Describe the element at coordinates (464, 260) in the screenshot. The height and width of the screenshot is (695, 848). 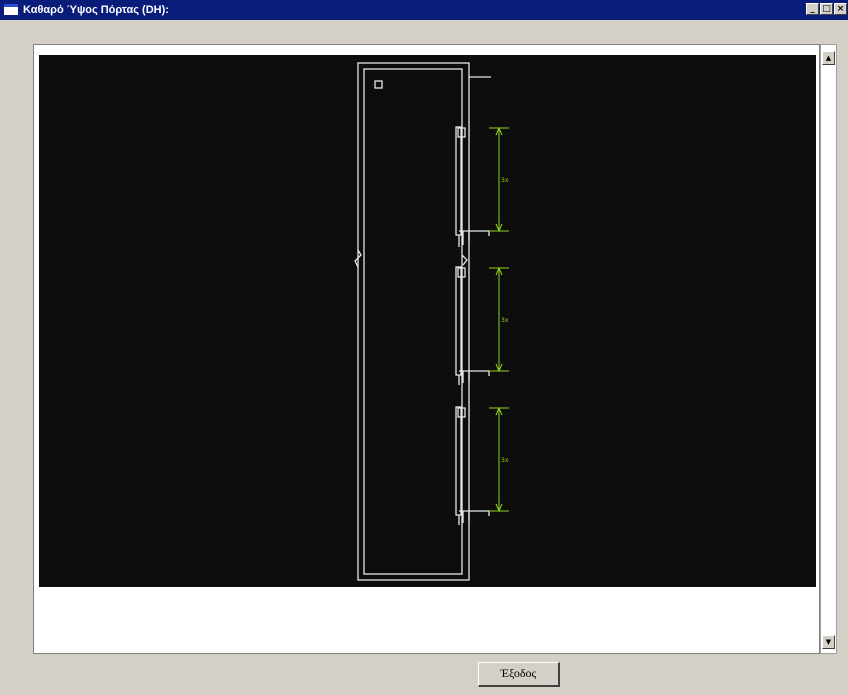
I see `break-symbol-right` at that location.